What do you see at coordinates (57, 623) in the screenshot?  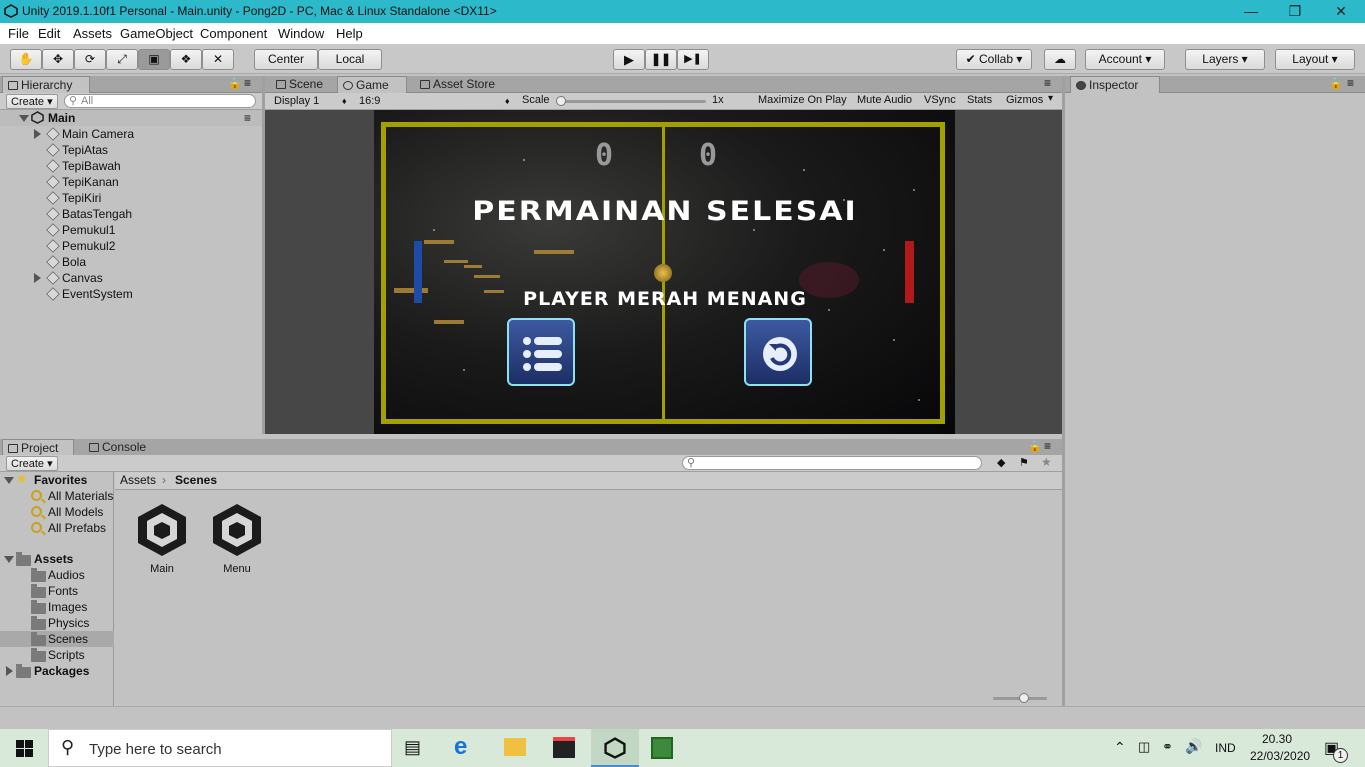 I see `folder-item: Physics` at bounding box center [57, 623].